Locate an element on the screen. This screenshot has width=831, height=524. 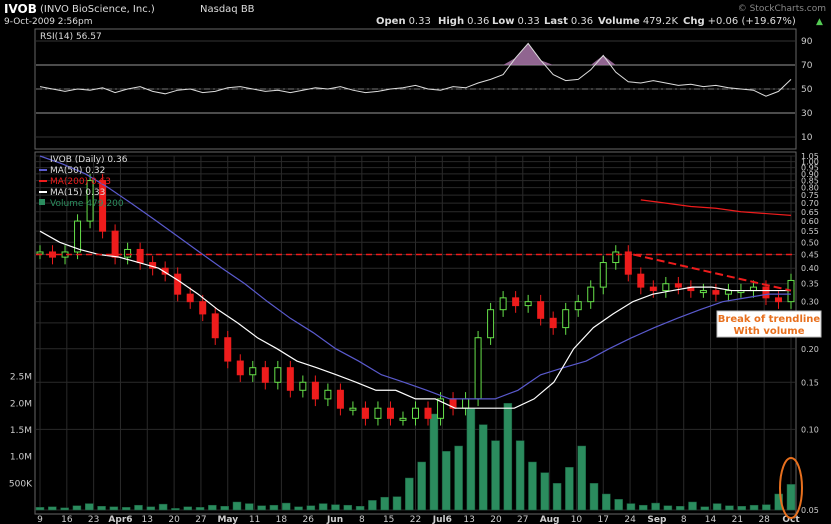
rsi-tick-label: 10 is located at coordinates (807, 138).